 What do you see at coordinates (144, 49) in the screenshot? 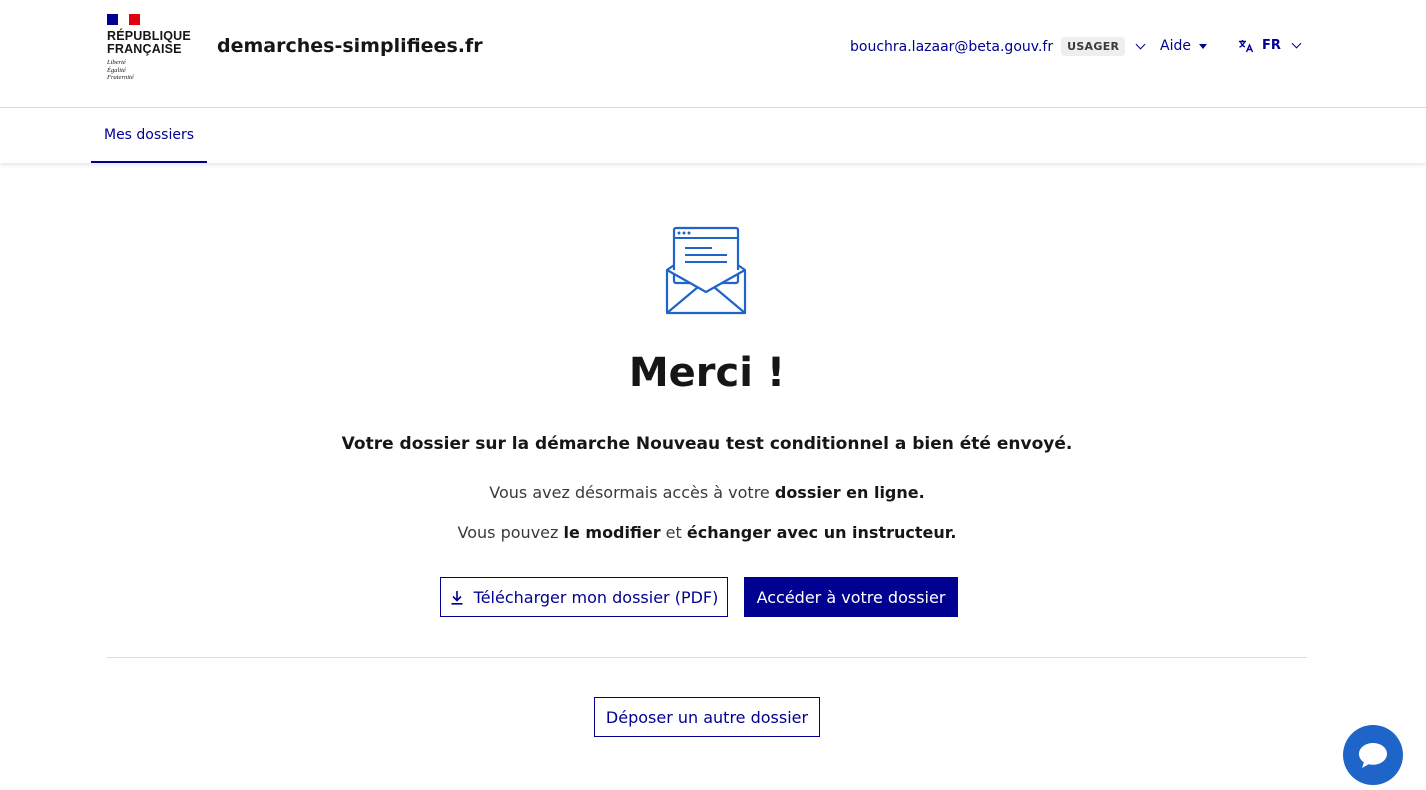
I see `logo-line2: FRANÇAISE` at bounding box center [144, 49].